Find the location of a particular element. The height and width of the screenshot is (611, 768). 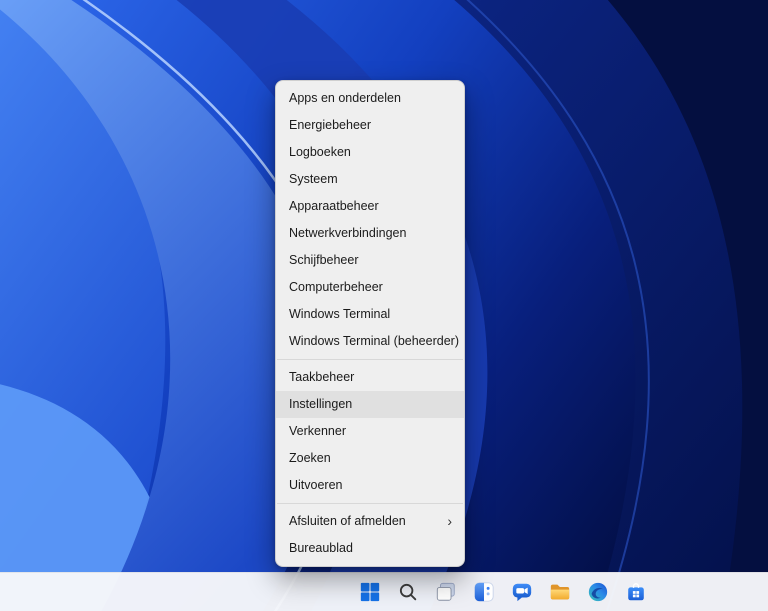

menu-item-energiebeheer: Energiebeheer is located at coordinates (370, 125).